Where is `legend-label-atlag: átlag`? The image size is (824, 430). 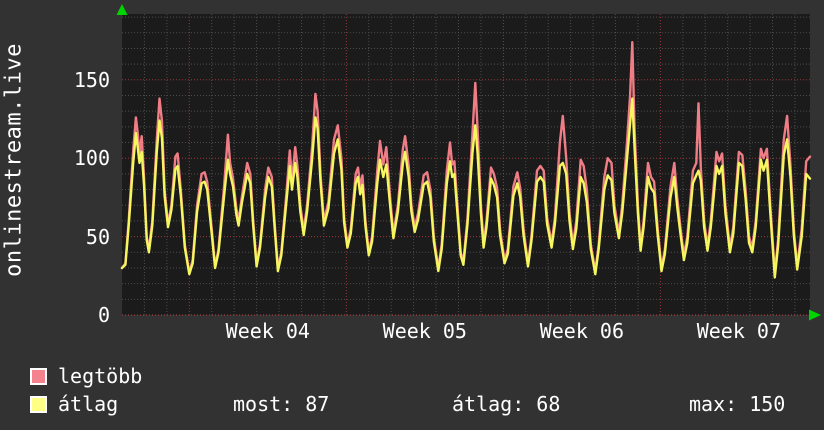 legend-label-atlag: átlag is located at coordinates (88, 404).